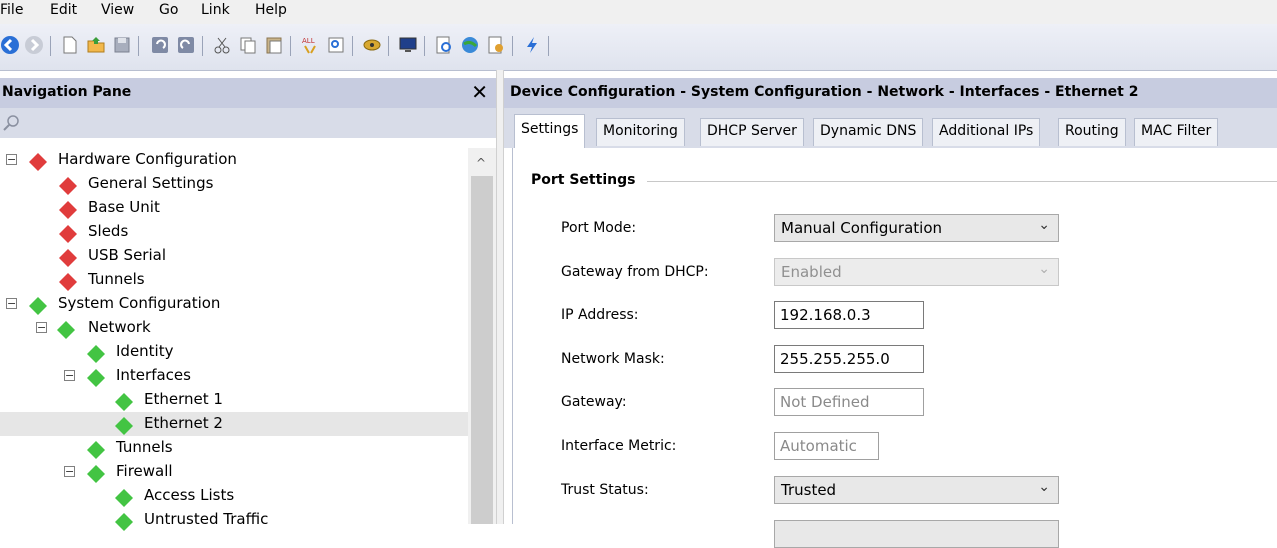  Describe the element at coordinates (222, 45) in the screenshot. I see `cut-icon` at that location.